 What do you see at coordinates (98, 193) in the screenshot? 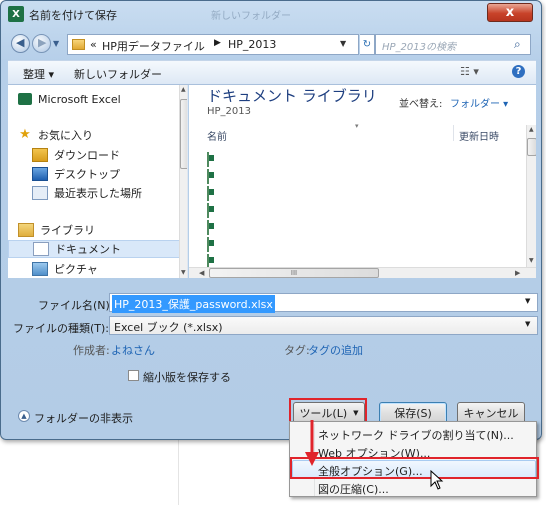
I see `nav-item-label: 最近表示した場所` at bounding box center [98, 193].